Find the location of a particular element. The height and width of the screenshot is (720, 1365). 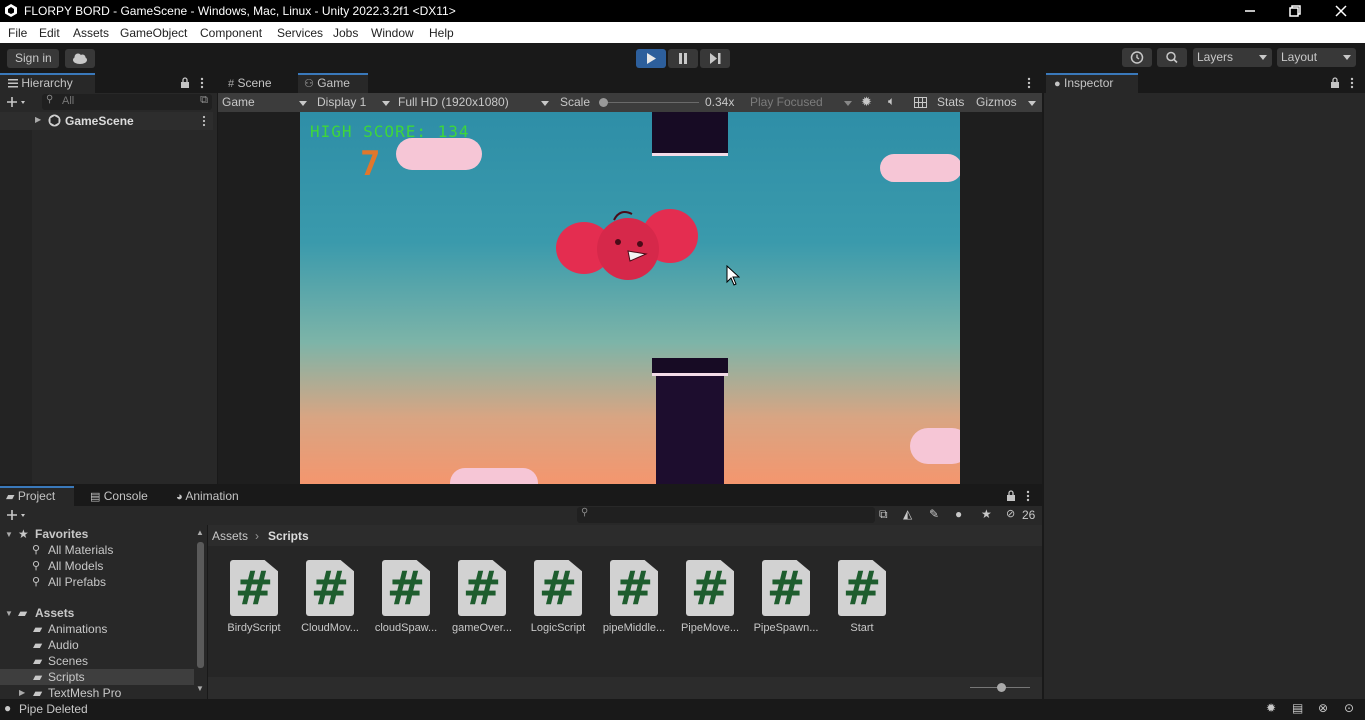

tab-project-label: Project is located at coordinates (36, 496).